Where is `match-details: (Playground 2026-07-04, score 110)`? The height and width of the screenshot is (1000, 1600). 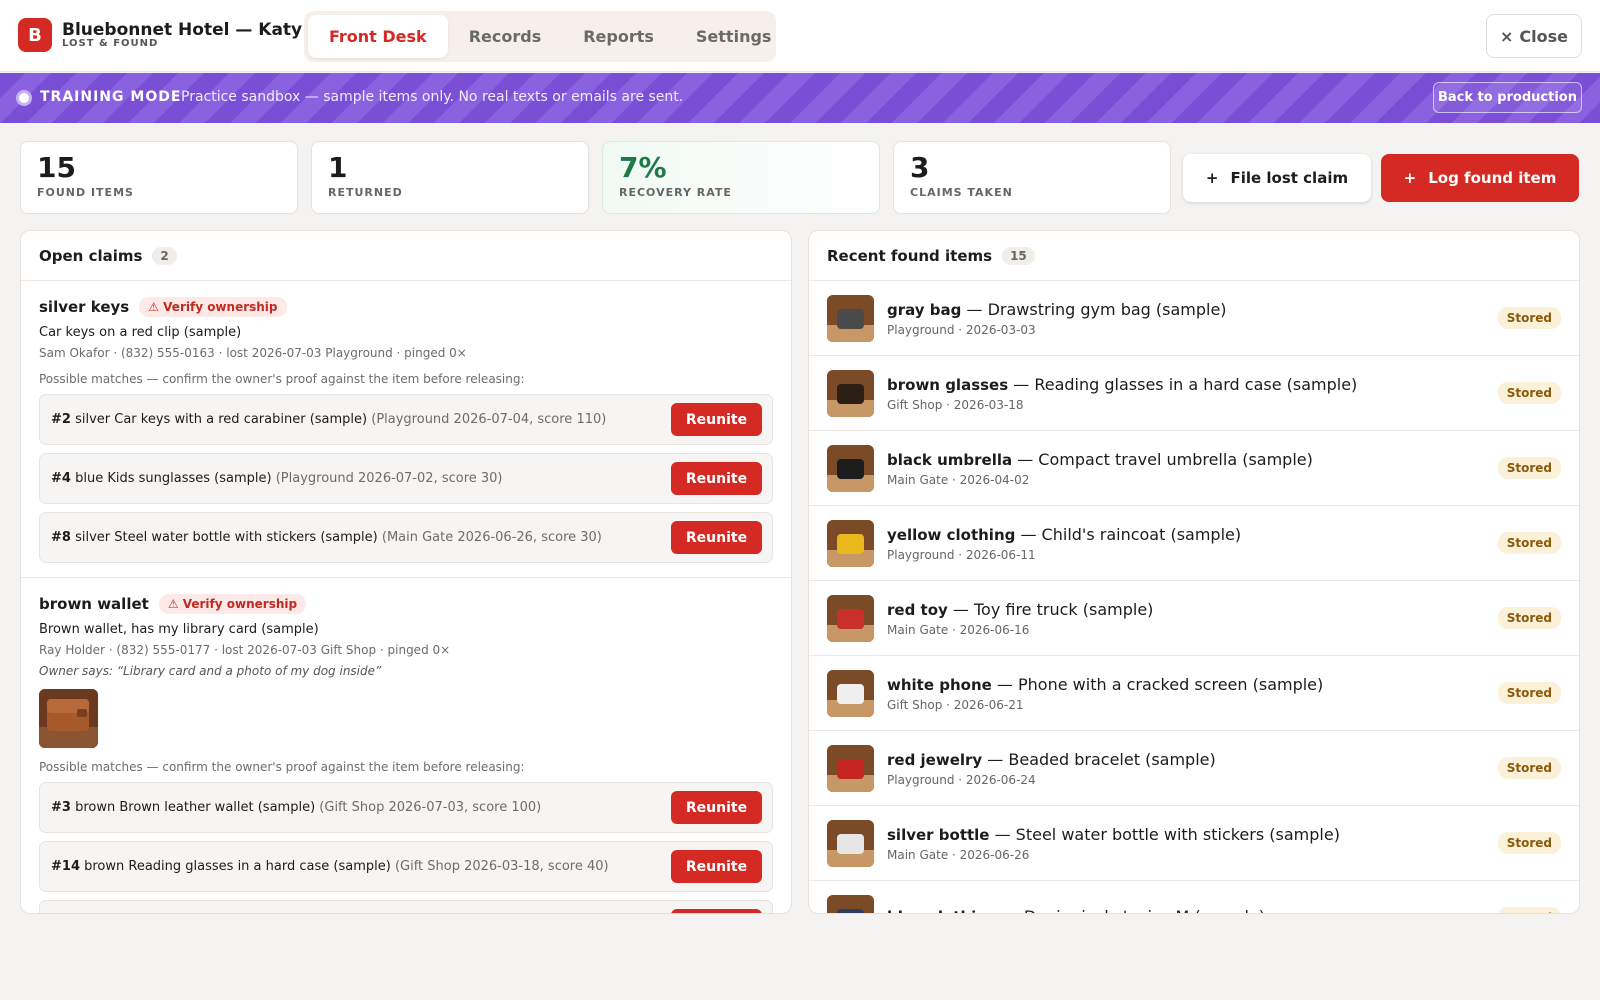 match-details: (Playground 2026-07-04, score 110) is located at coordinates (489, 419).